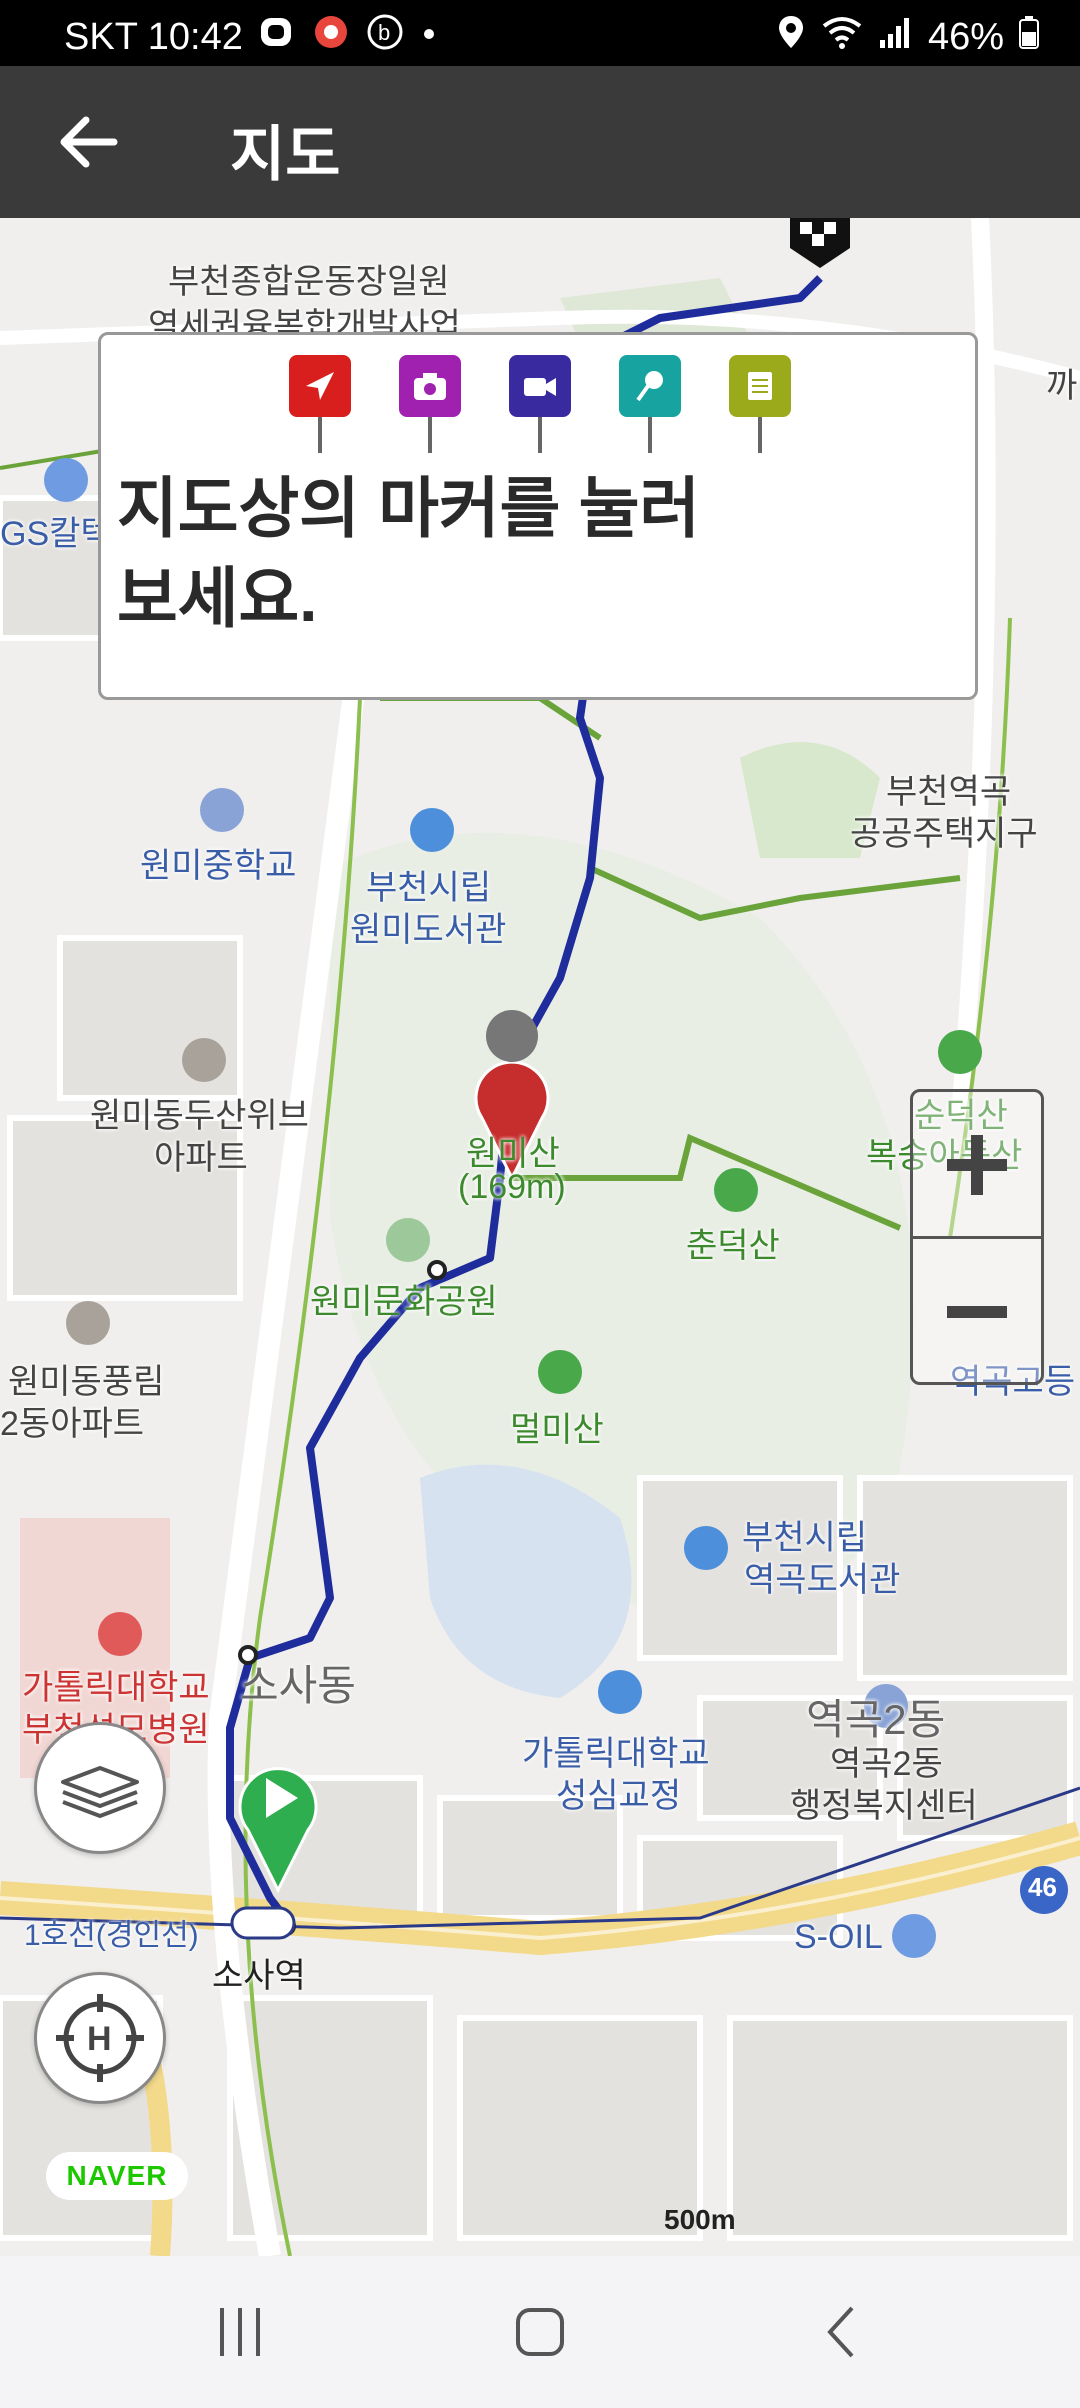 This screenshot has height=2408, width=1080. What do you see at coordinates (896, 37) in the screenshot?
I see `signal-icon` at bounding box center [896, 37].